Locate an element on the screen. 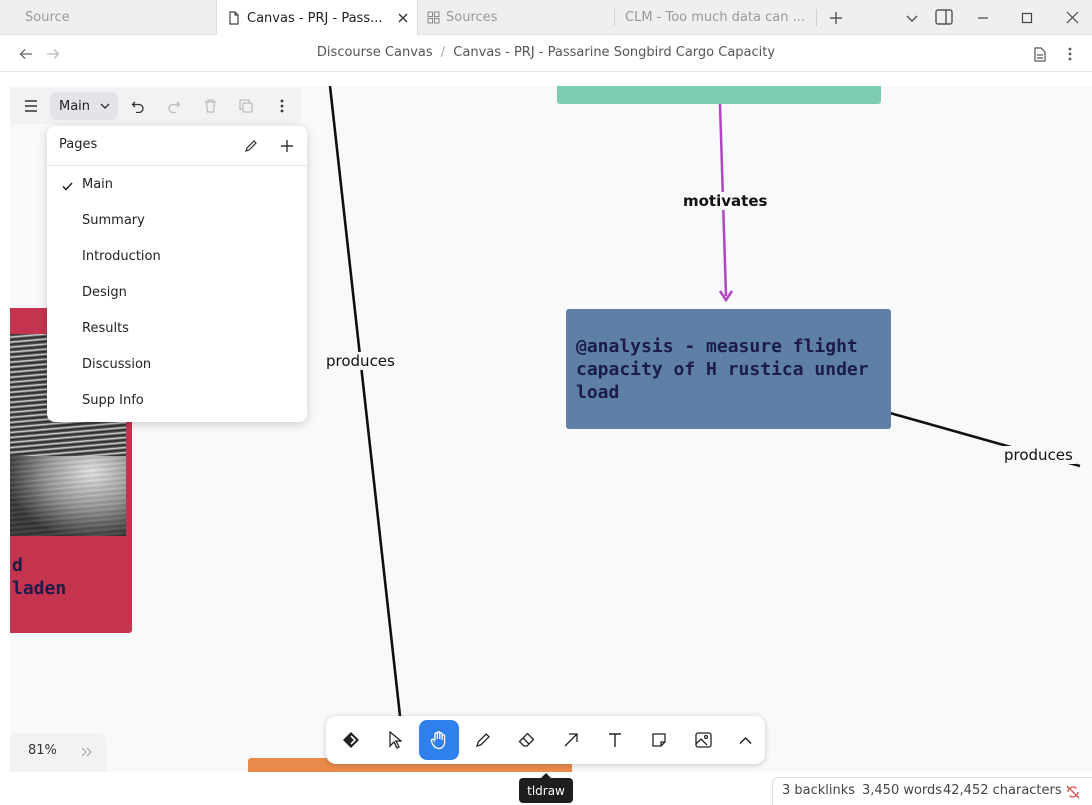 This screenshot has width=1092, height=805. page-item-design: Design is located at coordinates (104, 292).